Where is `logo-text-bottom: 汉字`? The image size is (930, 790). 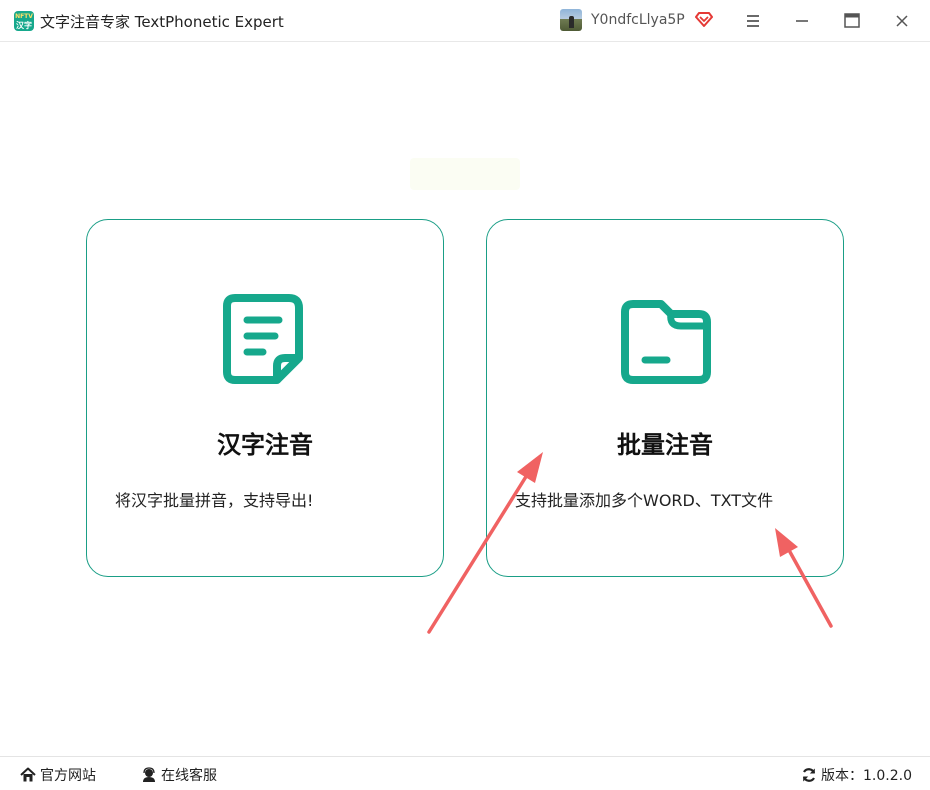
logo-text-bottom: 汉字 is located at coordinates (24, 25).